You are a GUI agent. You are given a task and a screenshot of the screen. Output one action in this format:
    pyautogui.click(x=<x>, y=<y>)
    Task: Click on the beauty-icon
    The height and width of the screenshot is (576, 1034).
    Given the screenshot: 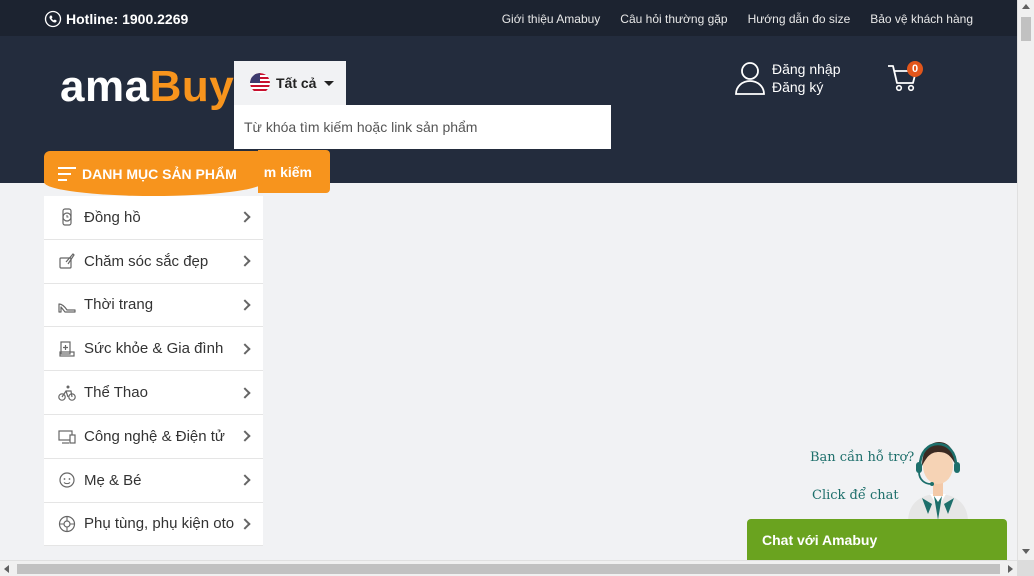 What is the action you would take?
    pyautogui.click(x=67, y=261)
    